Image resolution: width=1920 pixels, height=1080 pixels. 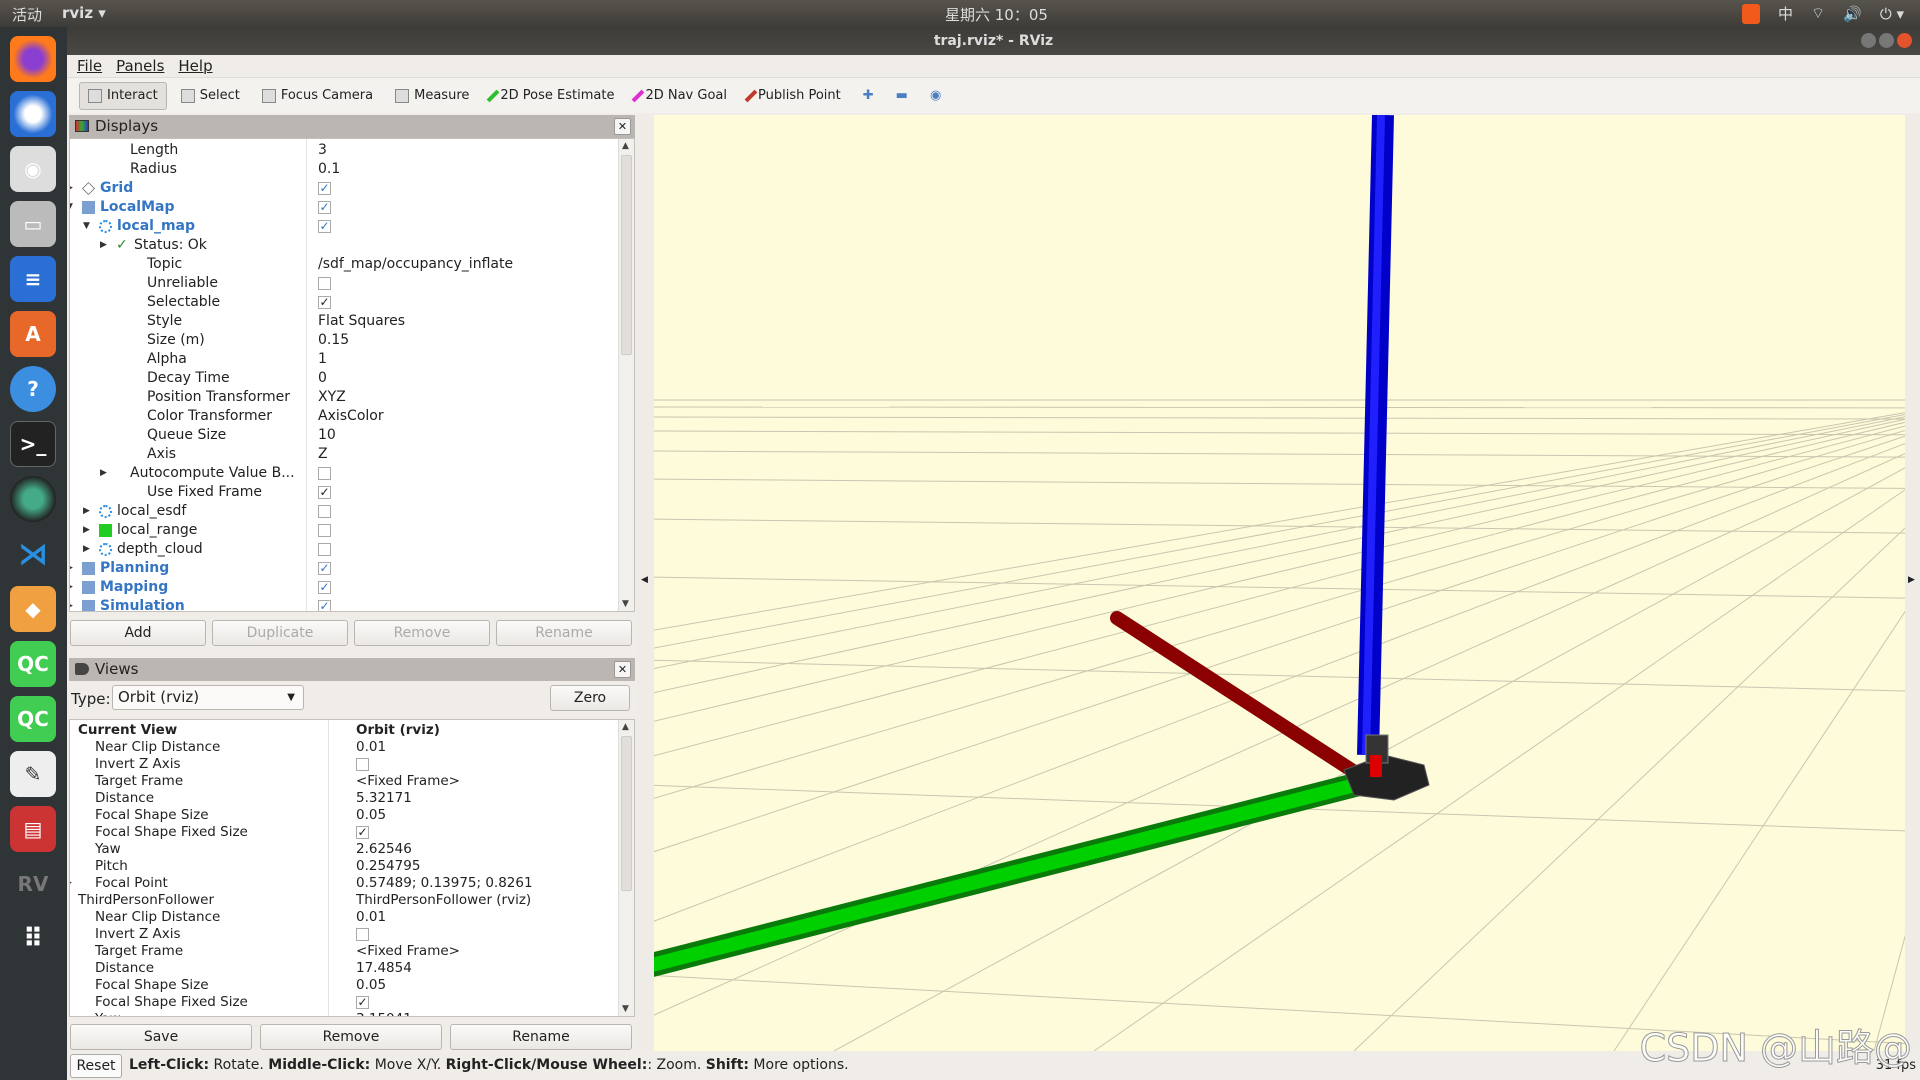 What do you see at coordinates (344, 492) in the screenshot?
I see `tree-row: Use Fixed Frame ✓` at bounding box center [344, 492].